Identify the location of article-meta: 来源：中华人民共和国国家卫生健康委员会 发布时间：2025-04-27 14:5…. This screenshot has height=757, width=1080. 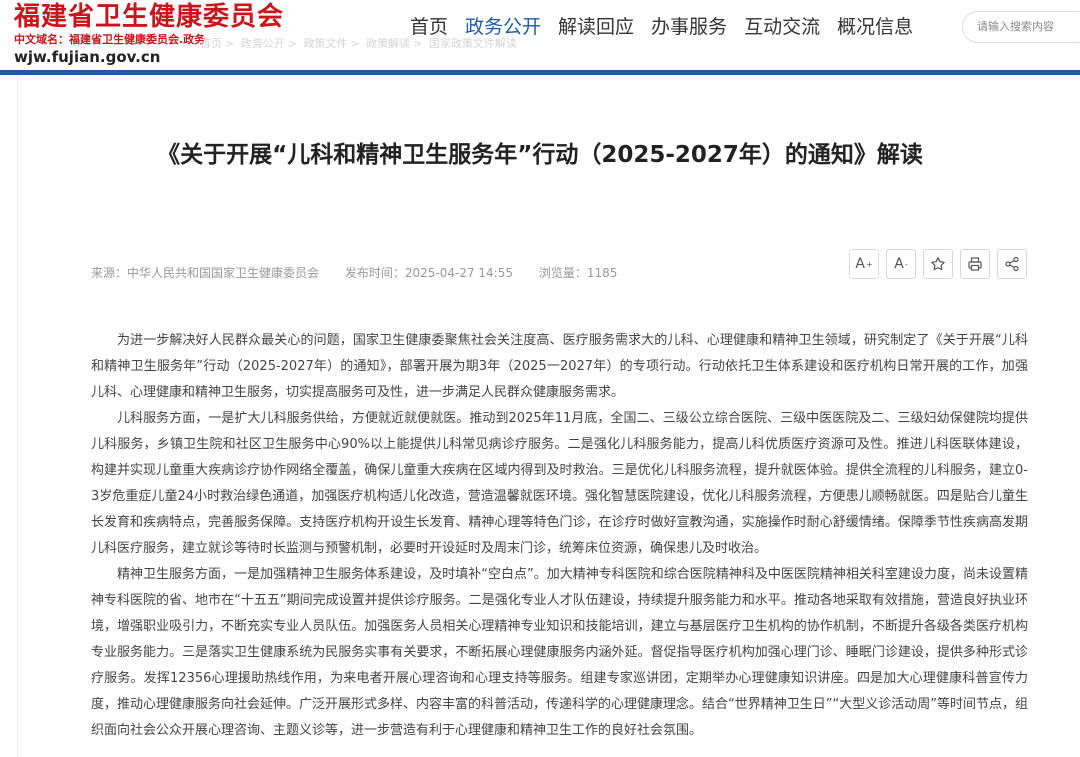
(365, 272).